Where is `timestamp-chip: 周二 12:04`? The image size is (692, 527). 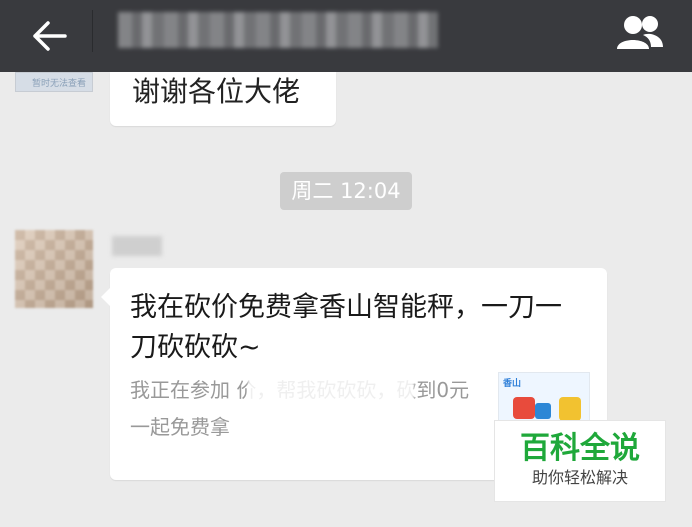 timestamp-chip: 周二 12:04 is located at coordinates (346, 191).